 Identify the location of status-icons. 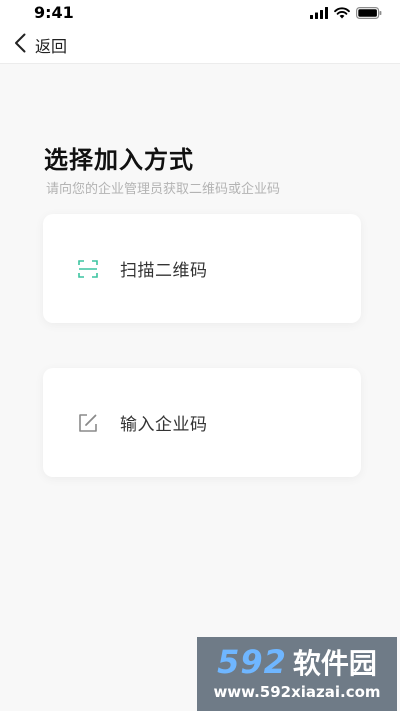
(346, 13).